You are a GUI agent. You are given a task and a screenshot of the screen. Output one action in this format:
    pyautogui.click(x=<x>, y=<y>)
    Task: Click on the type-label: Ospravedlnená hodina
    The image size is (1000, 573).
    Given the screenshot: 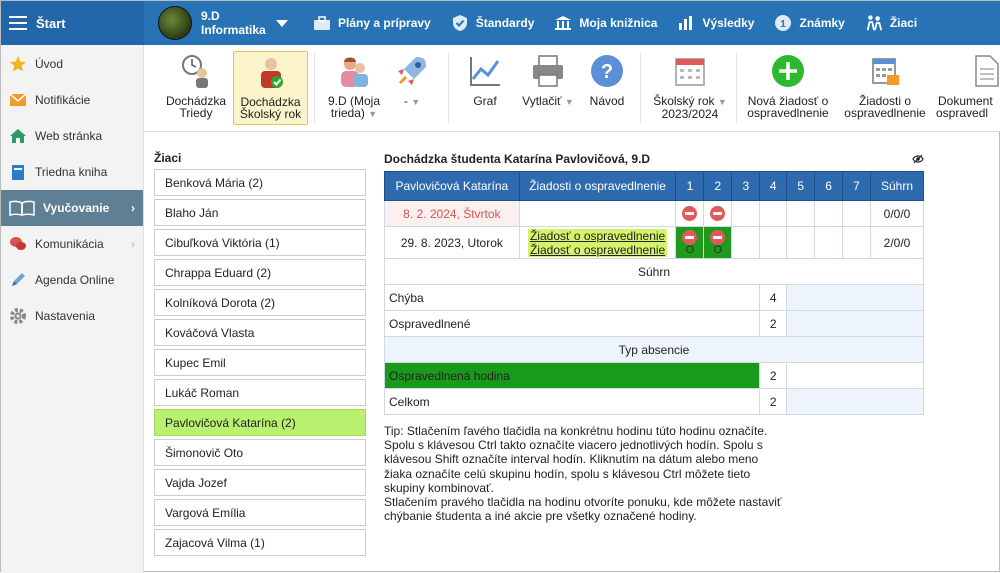 What is the action you would take?
    pyautogui.click(x=572, y=375)
    